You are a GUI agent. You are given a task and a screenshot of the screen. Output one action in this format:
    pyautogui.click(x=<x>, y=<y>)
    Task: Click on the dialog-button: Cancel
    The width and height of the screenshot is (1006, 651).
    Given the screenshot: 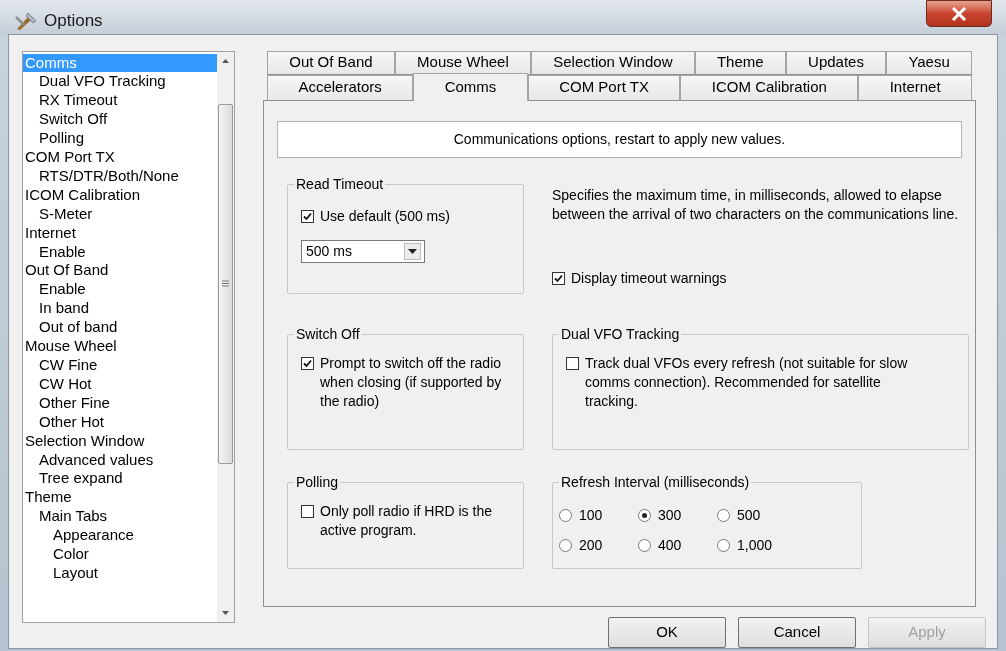 What is the action you would take?
    pyautogui.click(x=797, y=632)
    